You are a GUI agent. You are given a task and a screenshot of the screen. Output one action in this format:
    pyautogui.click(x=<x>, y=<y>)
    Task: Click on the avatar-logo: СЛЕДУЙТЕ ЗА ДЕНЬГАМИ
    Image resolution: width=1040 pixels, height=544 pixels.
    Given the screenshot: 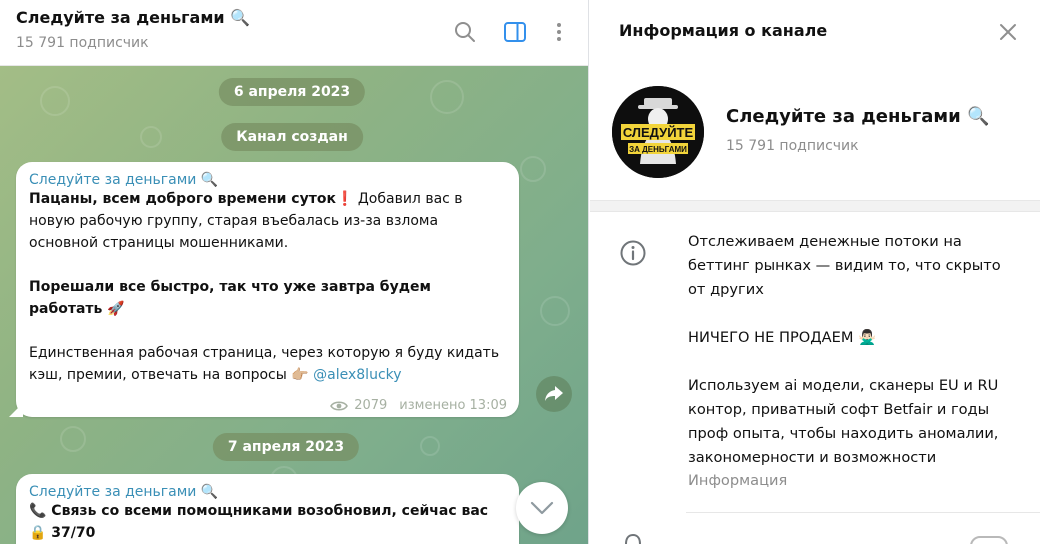 What is the action you would take?
    pyautogui.click(x=658, y=132)
    